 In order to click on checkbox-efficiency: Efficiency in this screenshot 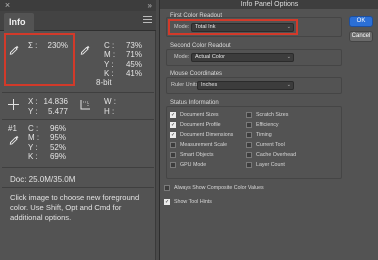, I will do `click(262, 125)`.